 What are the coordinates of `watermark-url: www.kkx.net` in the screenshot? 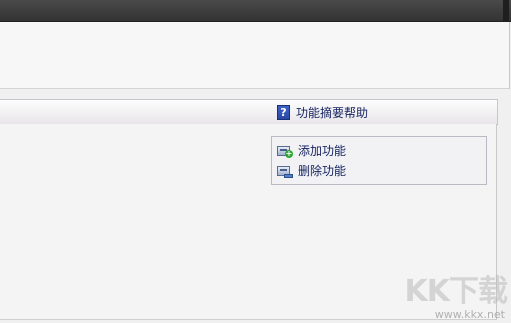 It's located at (469, 314).